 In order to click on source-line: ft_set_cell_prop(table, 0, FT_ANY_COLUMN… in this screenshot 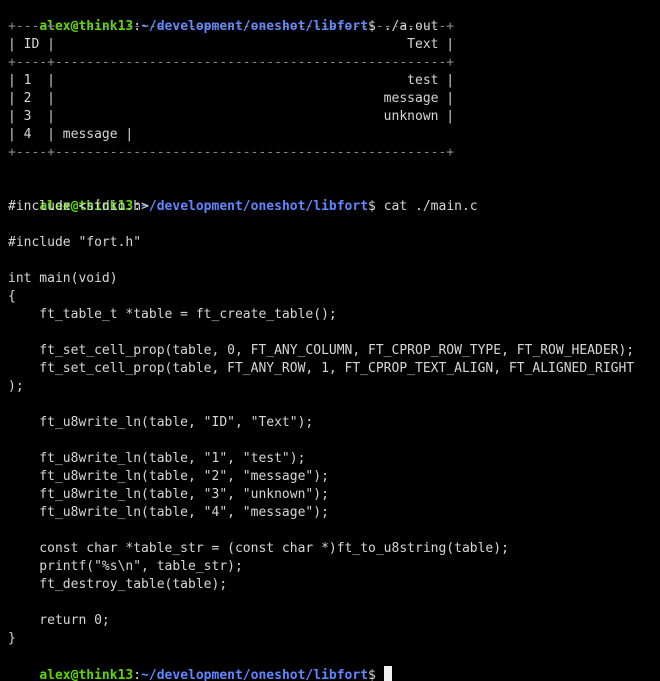, I will do `click(321, 350)`.